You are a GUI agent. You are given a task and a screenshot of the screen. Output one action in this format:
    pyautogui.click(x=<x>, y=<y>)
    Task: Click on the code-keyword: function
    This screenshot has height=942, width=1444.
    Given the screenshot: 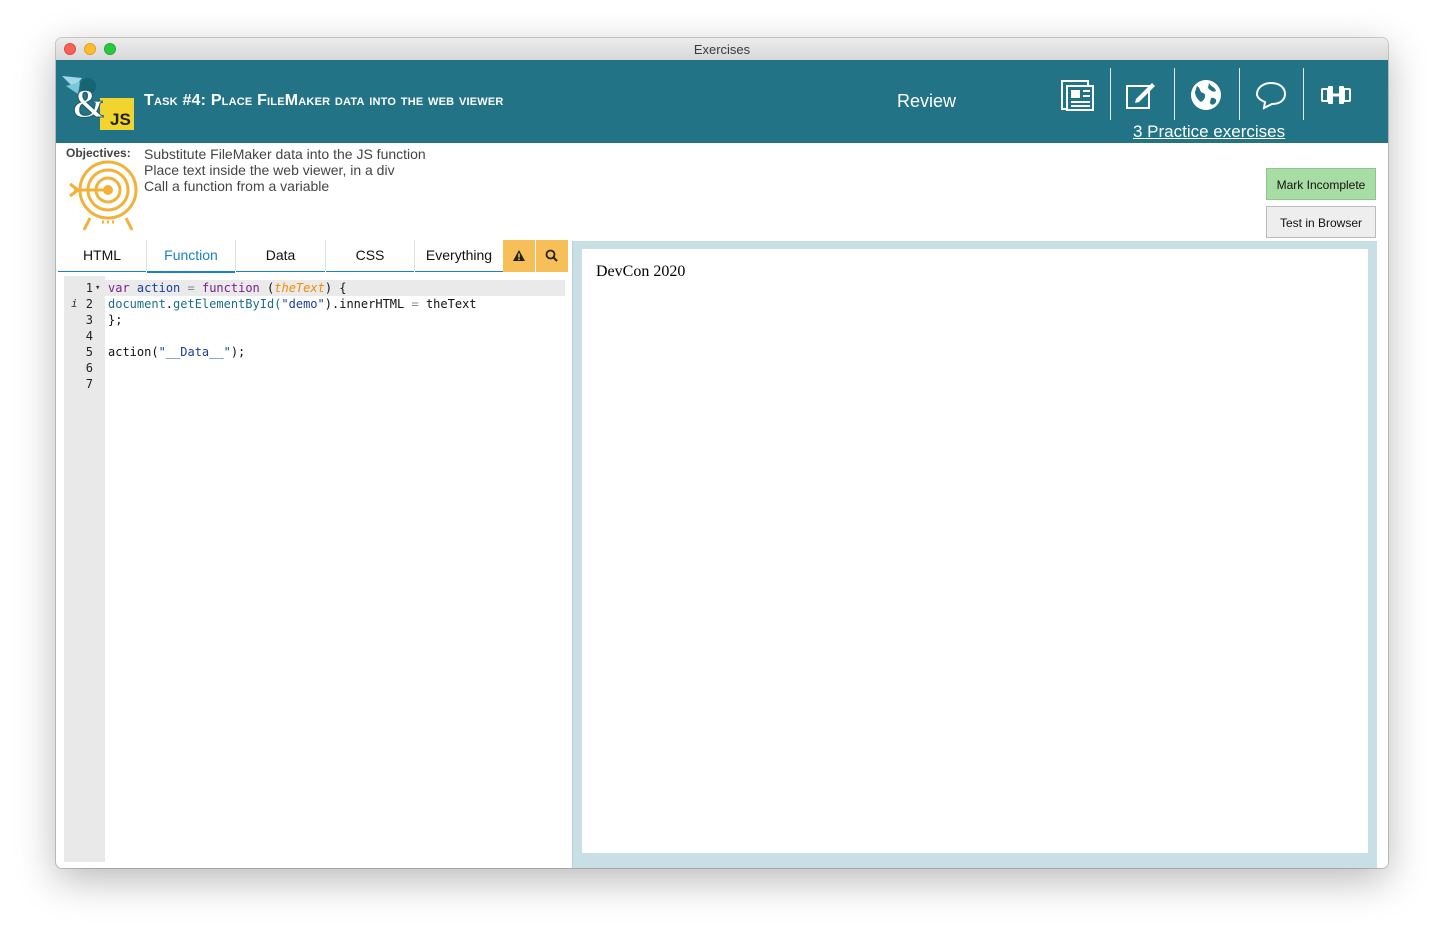 What is the action you would take?
    pyautogui.click(x=230, y=288)
    